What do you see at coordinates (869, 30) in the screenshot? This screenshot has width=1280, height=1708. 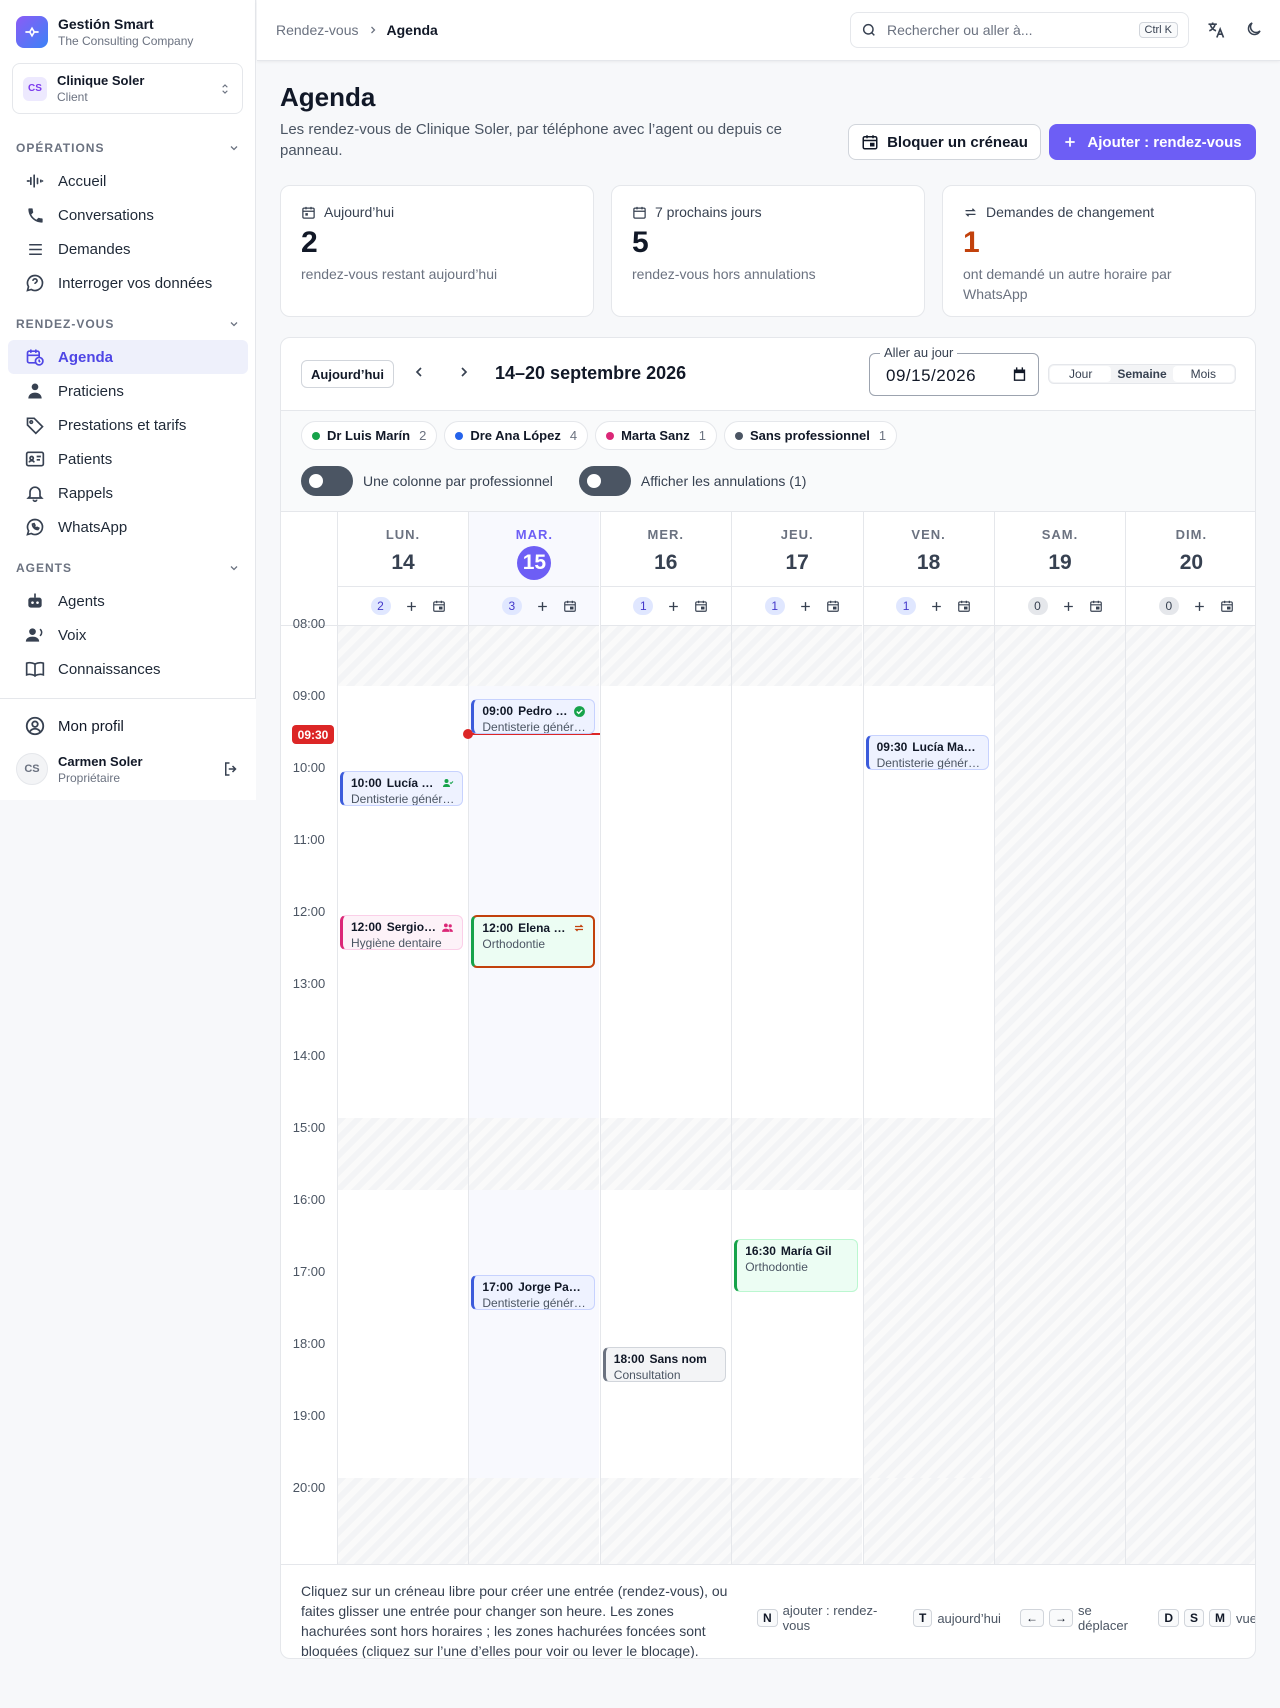 I see `search-icon` at bounding box center [869, 30].